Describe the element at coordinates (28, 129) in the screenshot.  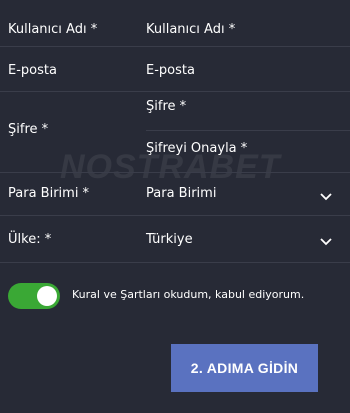
I see `password-label: Şifre *` at that location.